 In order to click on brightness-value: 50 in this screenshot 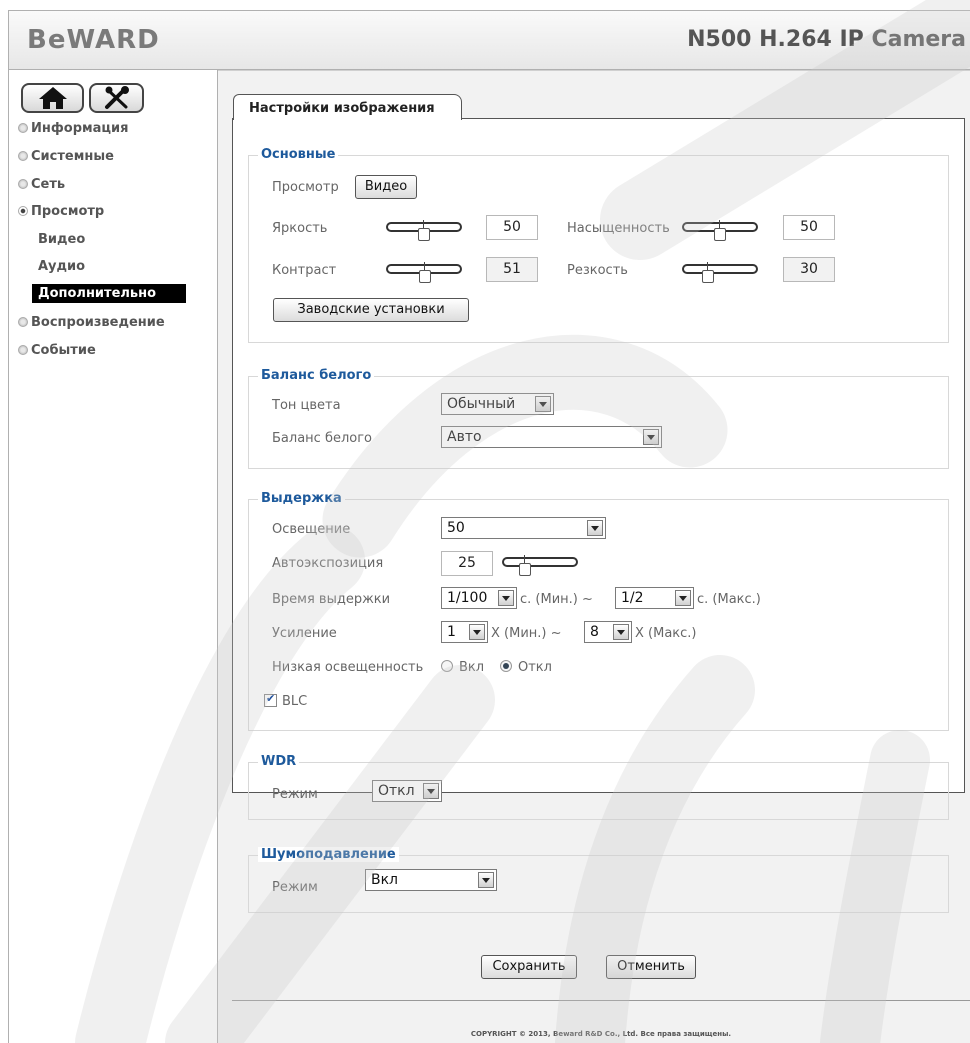, I will do `click(512, 227)`.